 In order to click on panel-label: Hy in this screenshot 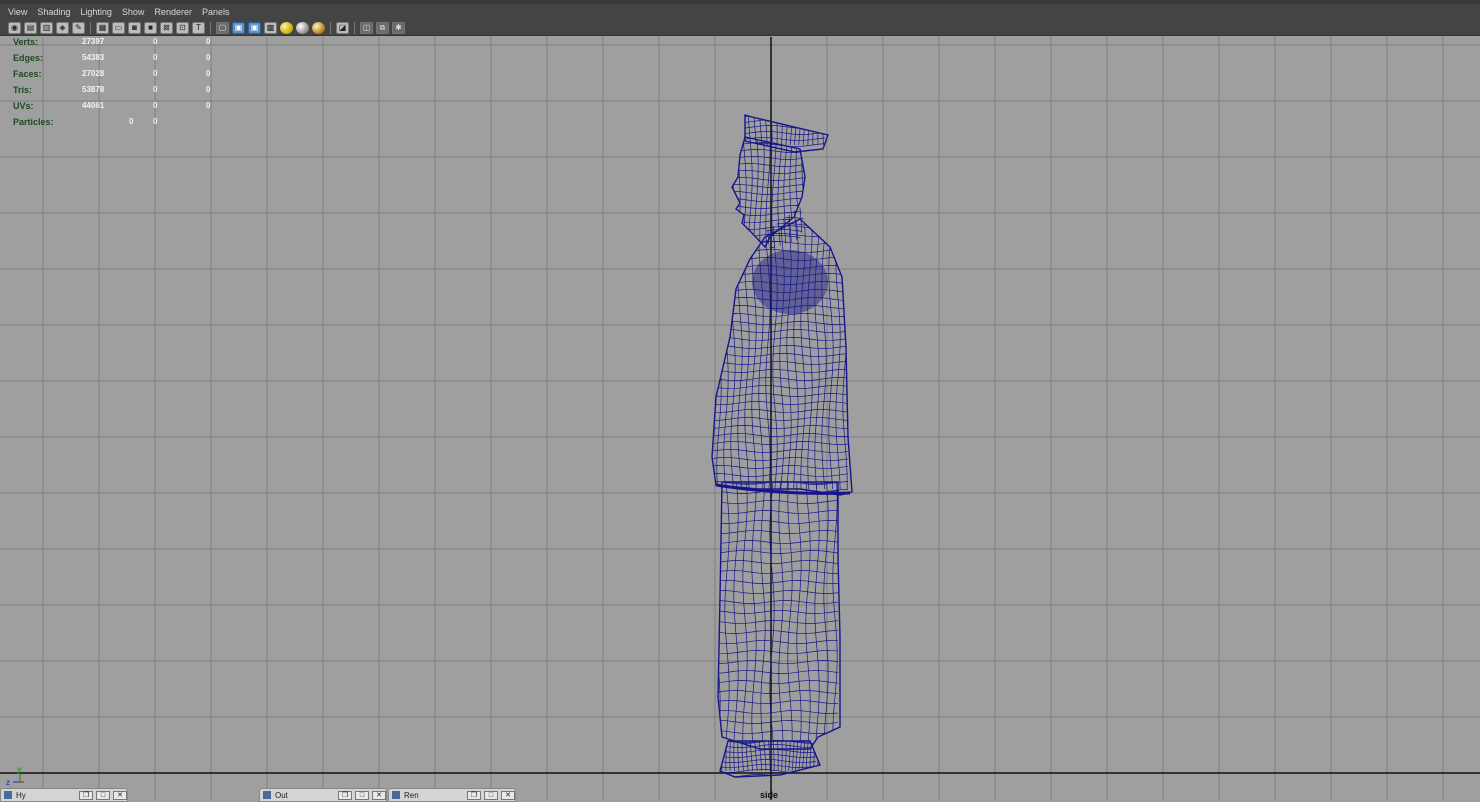, I will do `click(21, 795)`.